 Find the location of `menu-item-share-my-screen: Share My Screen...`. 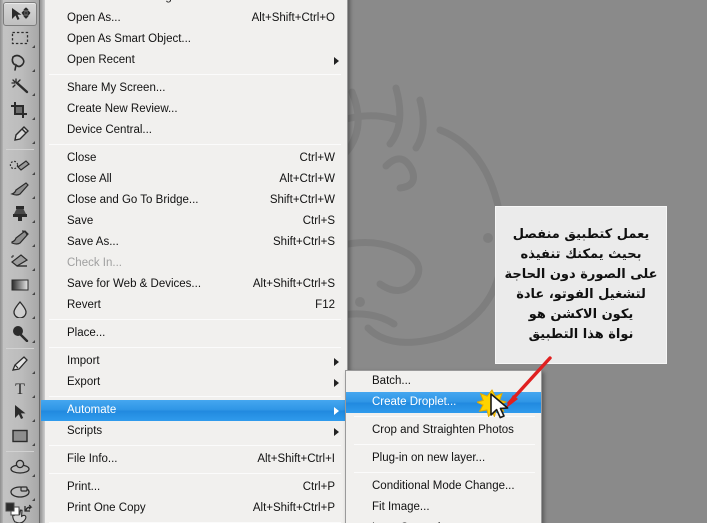

menu-item-share-my-screen: Share My Screen... is located at coordinates (194, 88).